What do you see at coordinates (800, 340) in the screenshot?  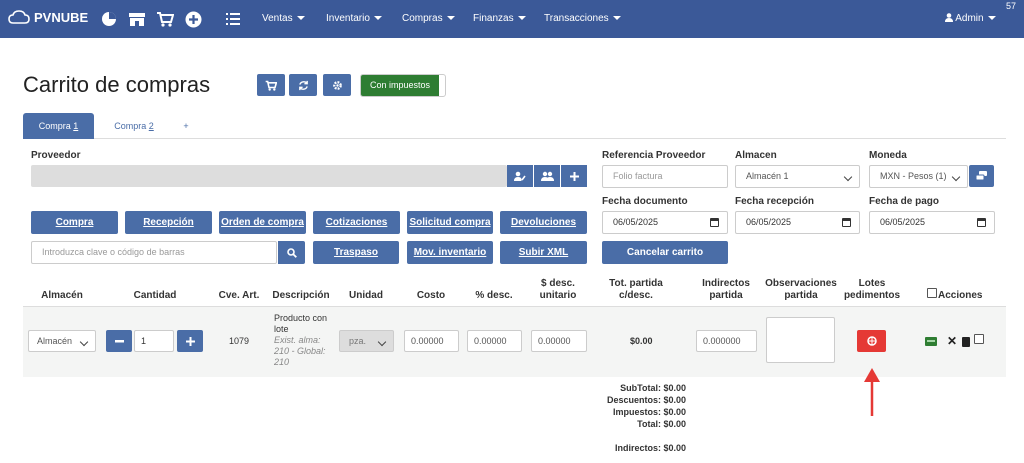 I see `row-observaciones-textarea` at bounding box center [800, 340].